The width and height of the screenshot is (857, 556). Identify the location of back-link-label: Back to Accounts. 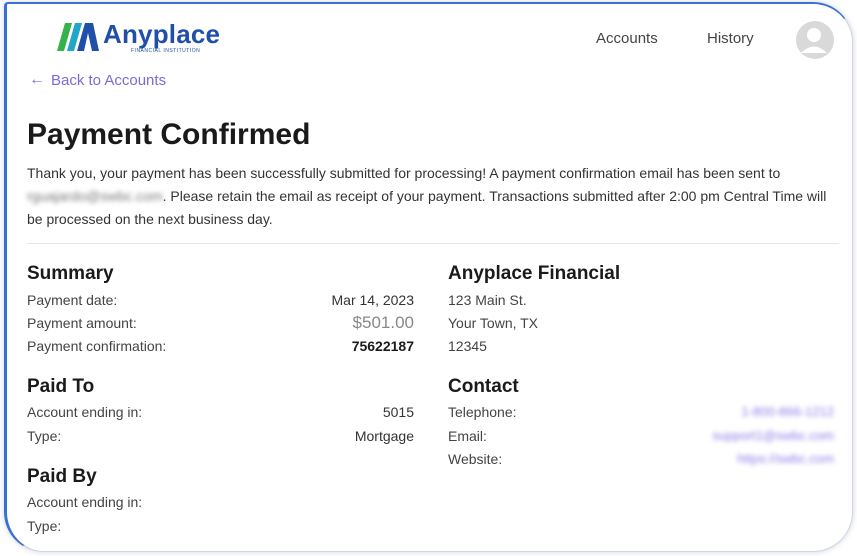
(109, 80).